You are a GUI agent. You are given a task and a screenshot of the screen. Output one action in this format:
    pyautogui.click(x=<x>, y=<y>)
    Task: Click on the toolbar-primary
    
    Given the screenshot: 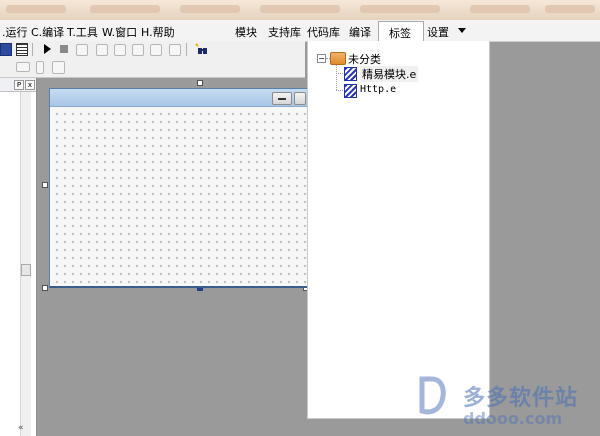 What is the action you would take?
    pyautogui.click(x=152, y=50)
    